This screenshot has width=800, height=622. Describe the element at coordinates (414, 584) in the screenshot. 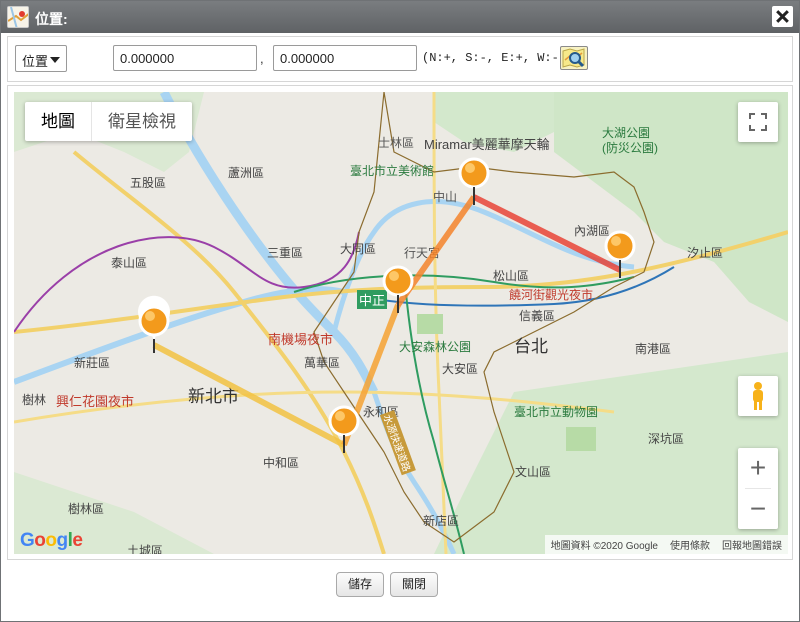

I see `close-button: 關閉` at that location.